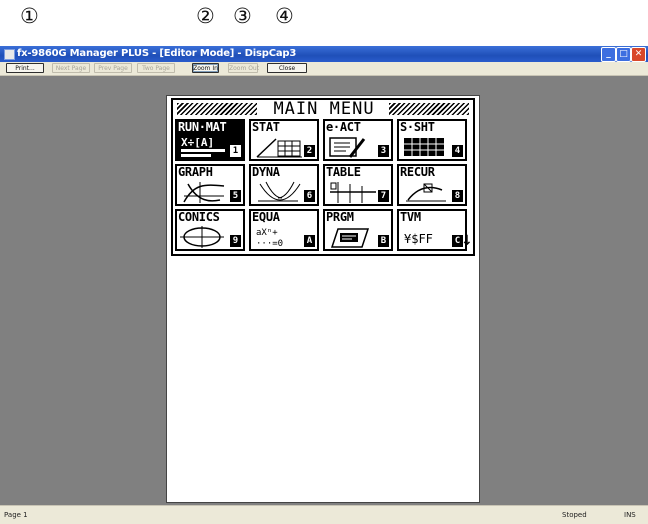  What do you see at coordinates (202, 237) in the screenshot?
I see `conics-icon` at bounding box center [202, 237].